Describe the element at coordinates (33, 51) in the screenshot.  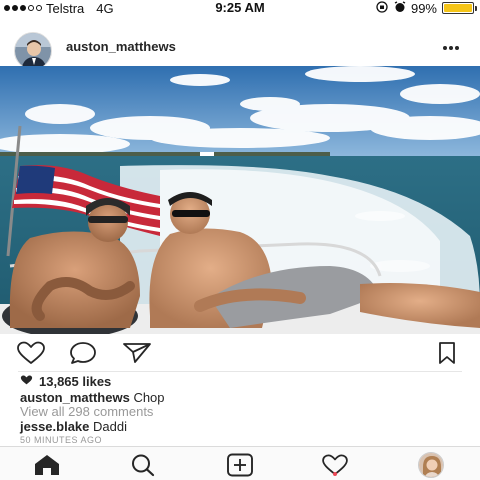
I see `user-avatar` at that location.